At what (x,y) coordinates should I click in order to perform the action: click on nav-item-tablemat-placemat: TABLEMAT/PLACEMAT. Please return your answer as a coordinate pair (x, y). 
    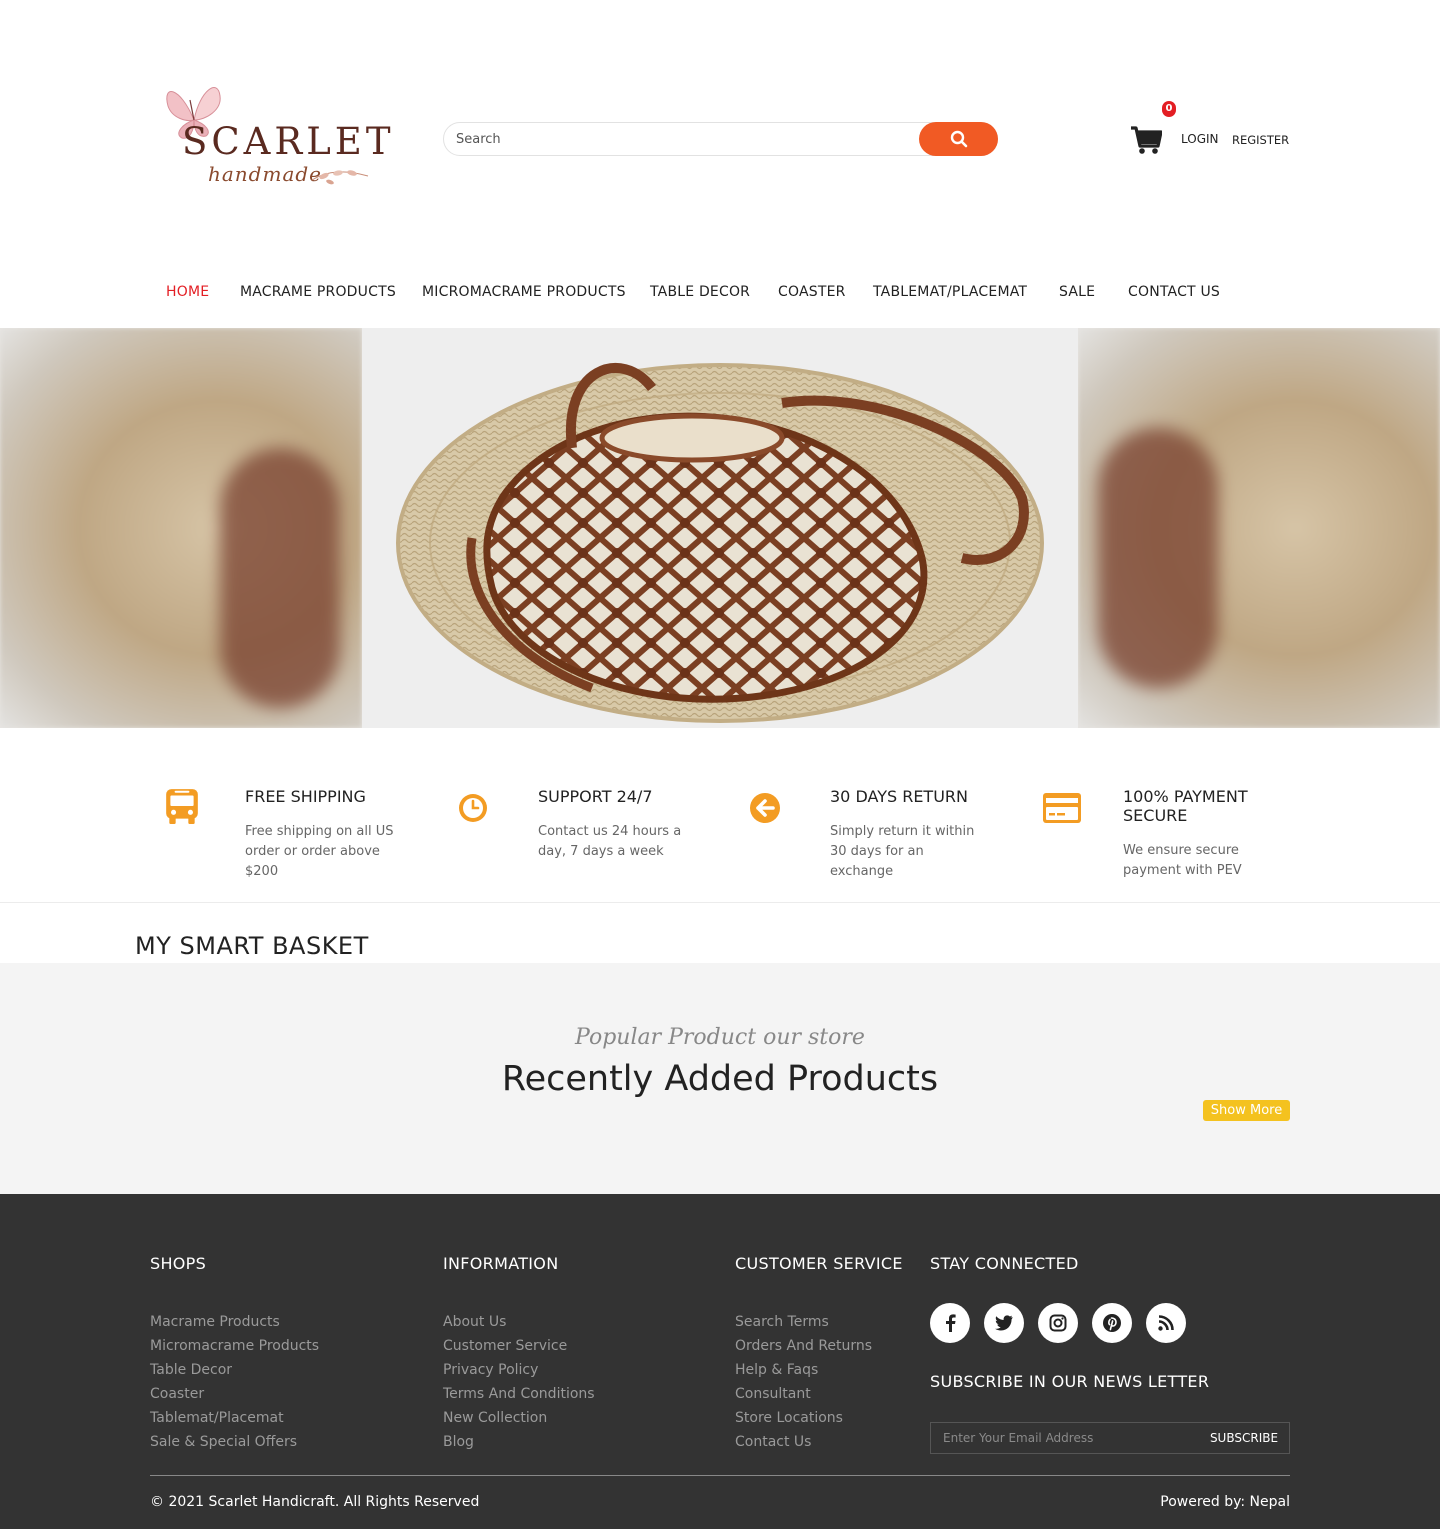
    Looking at the image, I should click on (950, 292).